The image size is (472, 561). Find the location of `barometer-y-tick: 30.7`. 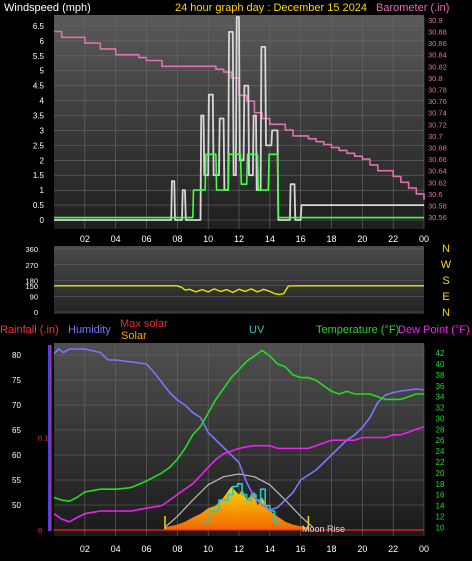

barometer-y-tick: 30.7 is located at coordinates (435, 136).